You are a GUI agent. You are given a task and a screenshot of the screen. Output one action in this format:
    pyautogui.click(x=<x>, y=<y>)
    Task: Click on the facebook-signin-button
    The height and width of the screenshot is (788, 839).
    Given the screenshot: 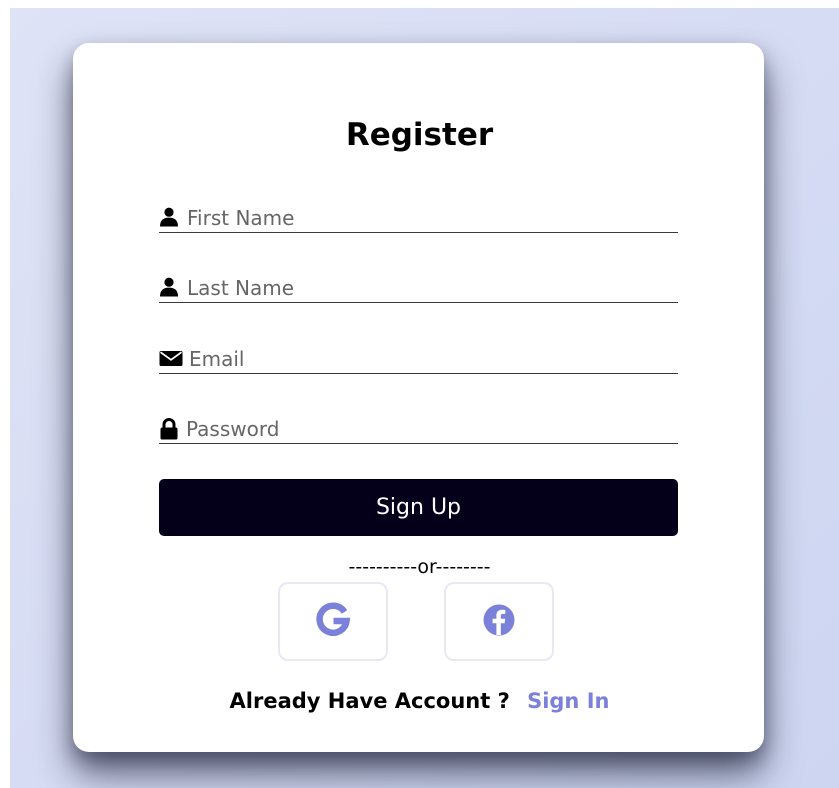 What is the action you would take?
    pyautogui.click(x=499, y=621)
    